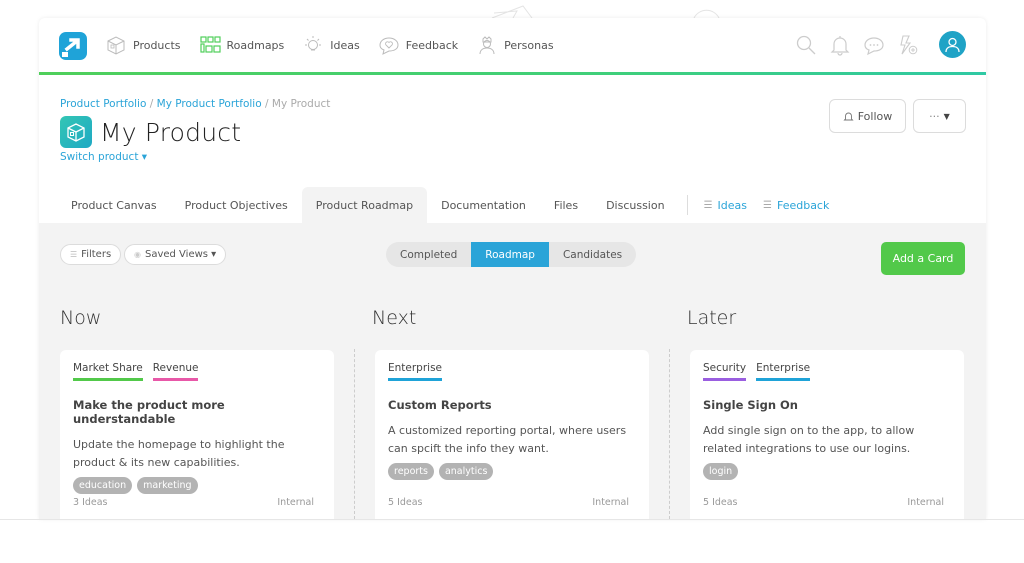  Describe the element at coordinates (103, 485) in the screenshot. I see `tag: education` at that location.